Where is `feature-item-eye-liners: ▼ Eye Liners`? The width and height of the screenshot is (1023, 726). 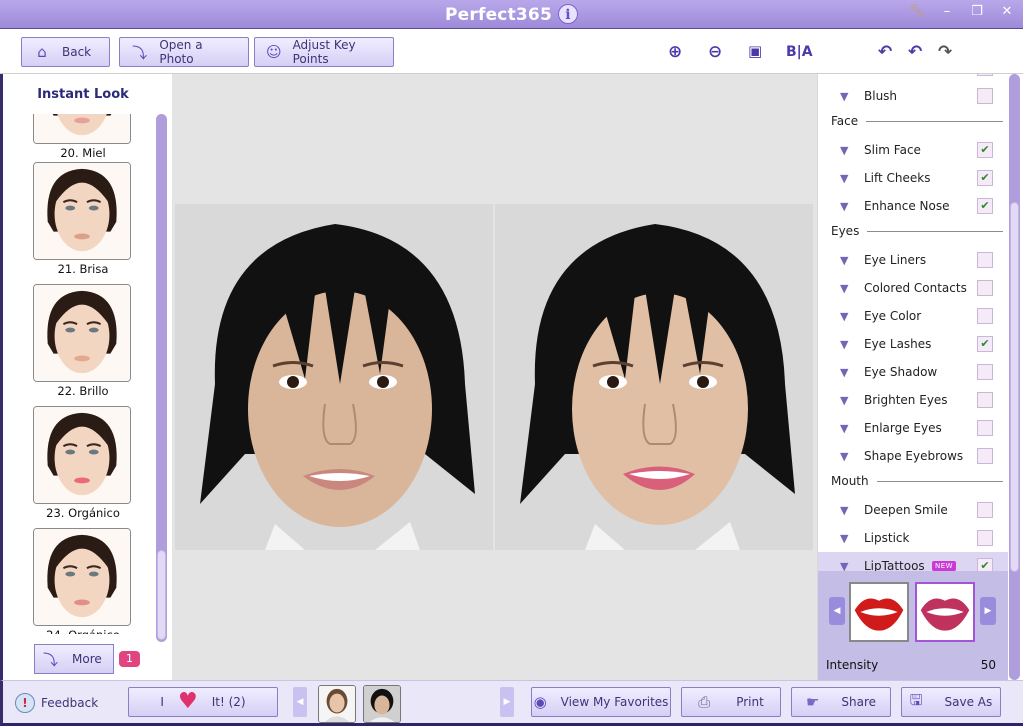
feature-item-eye-liners: ▼ Eye Liners is located at coordinates (913, 260).